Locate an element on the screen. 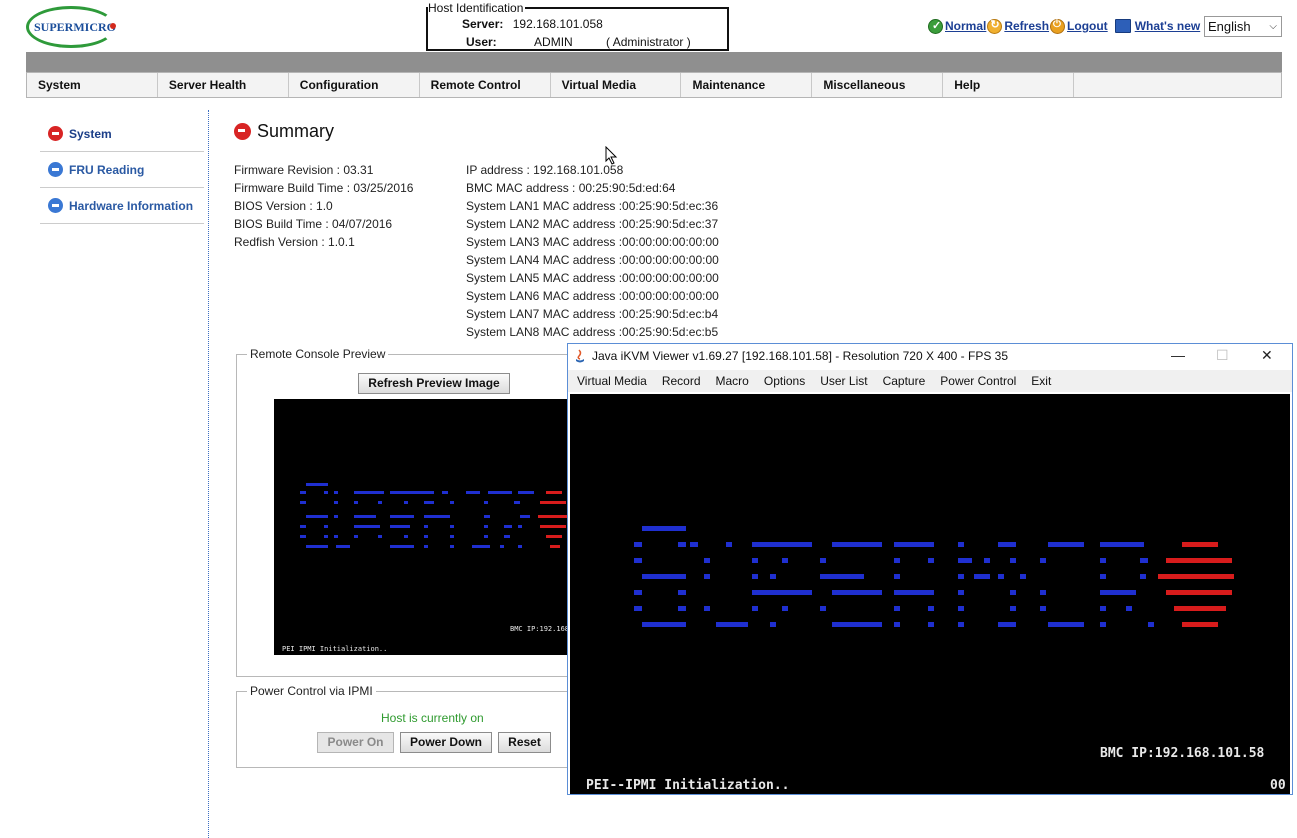  sidebar-item-fru-reading: FRU Reading is located at coordinates (122, 170).